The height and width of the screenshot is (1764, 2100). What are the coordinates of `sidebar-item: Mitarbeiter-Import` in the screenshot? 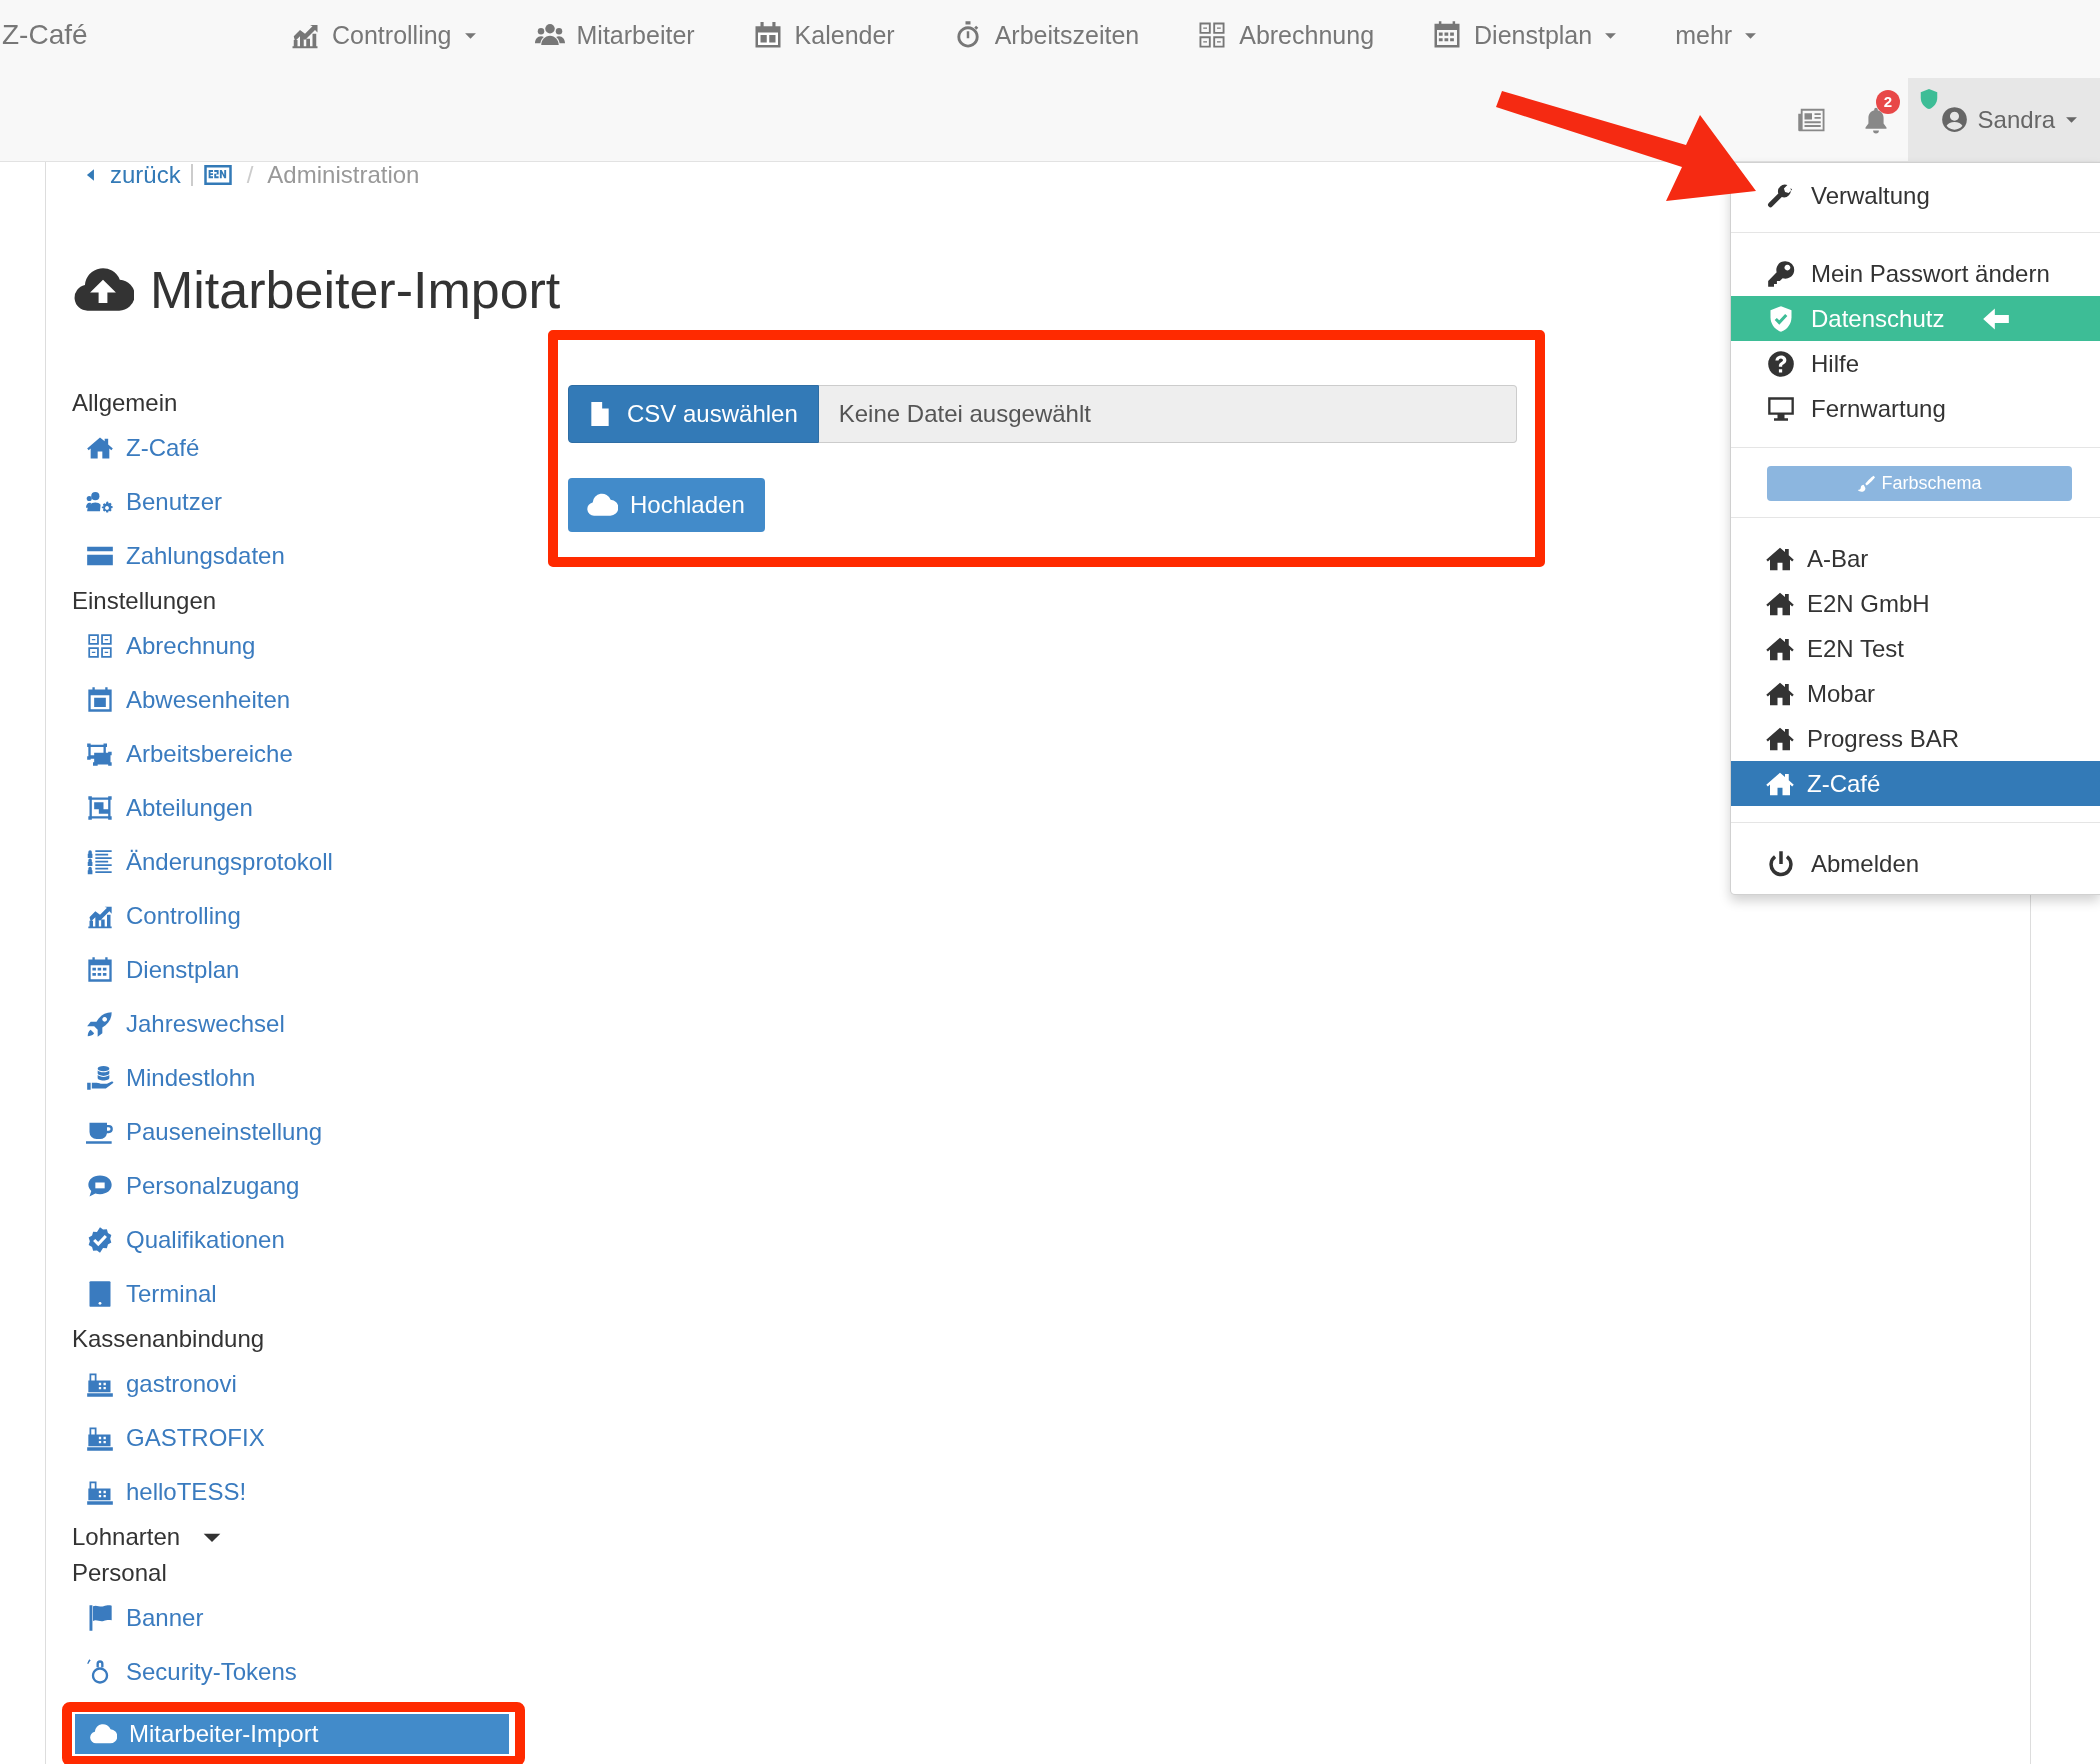 It's located at (292, 1734).